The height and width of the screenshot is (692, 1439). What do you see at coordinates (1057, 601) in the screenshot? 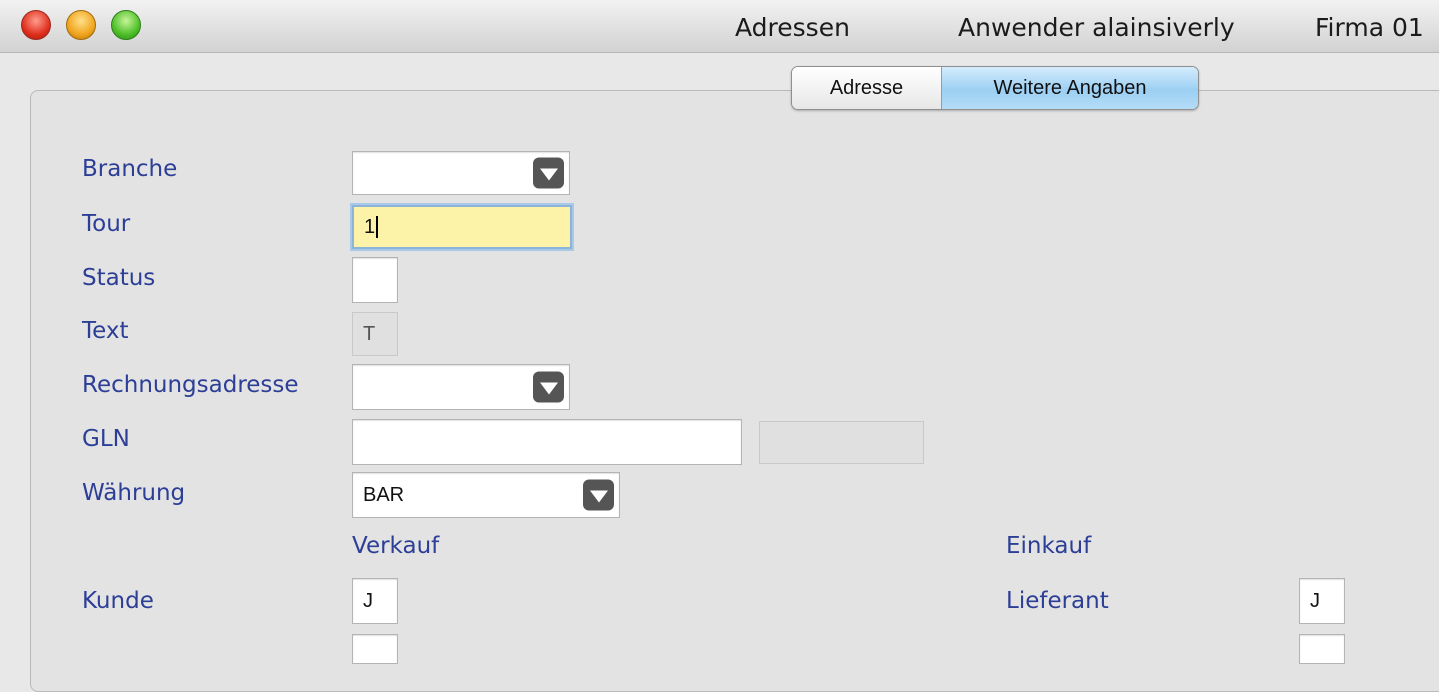
I see `lieferant-label: Lieferant` at bounding box center [1057, 601].